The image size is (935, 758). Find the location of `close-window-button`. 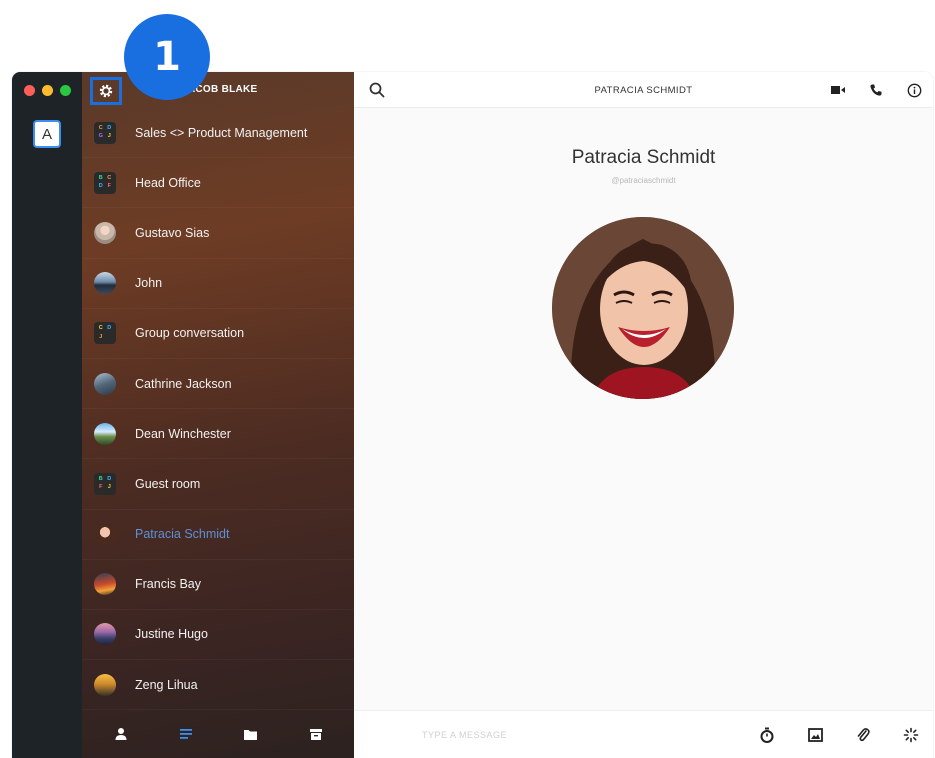

close-window-button is located at coordinates (29, 90).